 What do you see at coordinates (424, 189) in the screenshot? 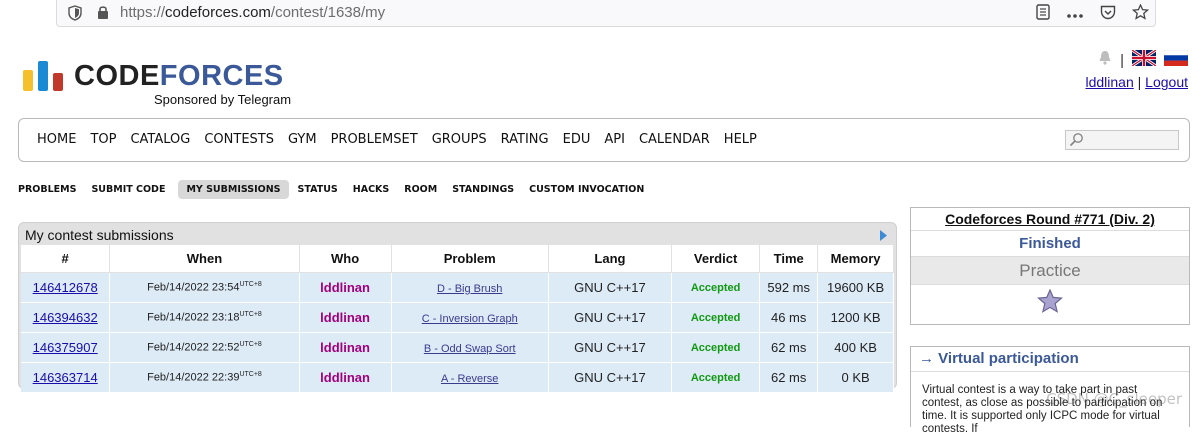
I see `subnav-room: ROOM` at bounding box center [424, 189].